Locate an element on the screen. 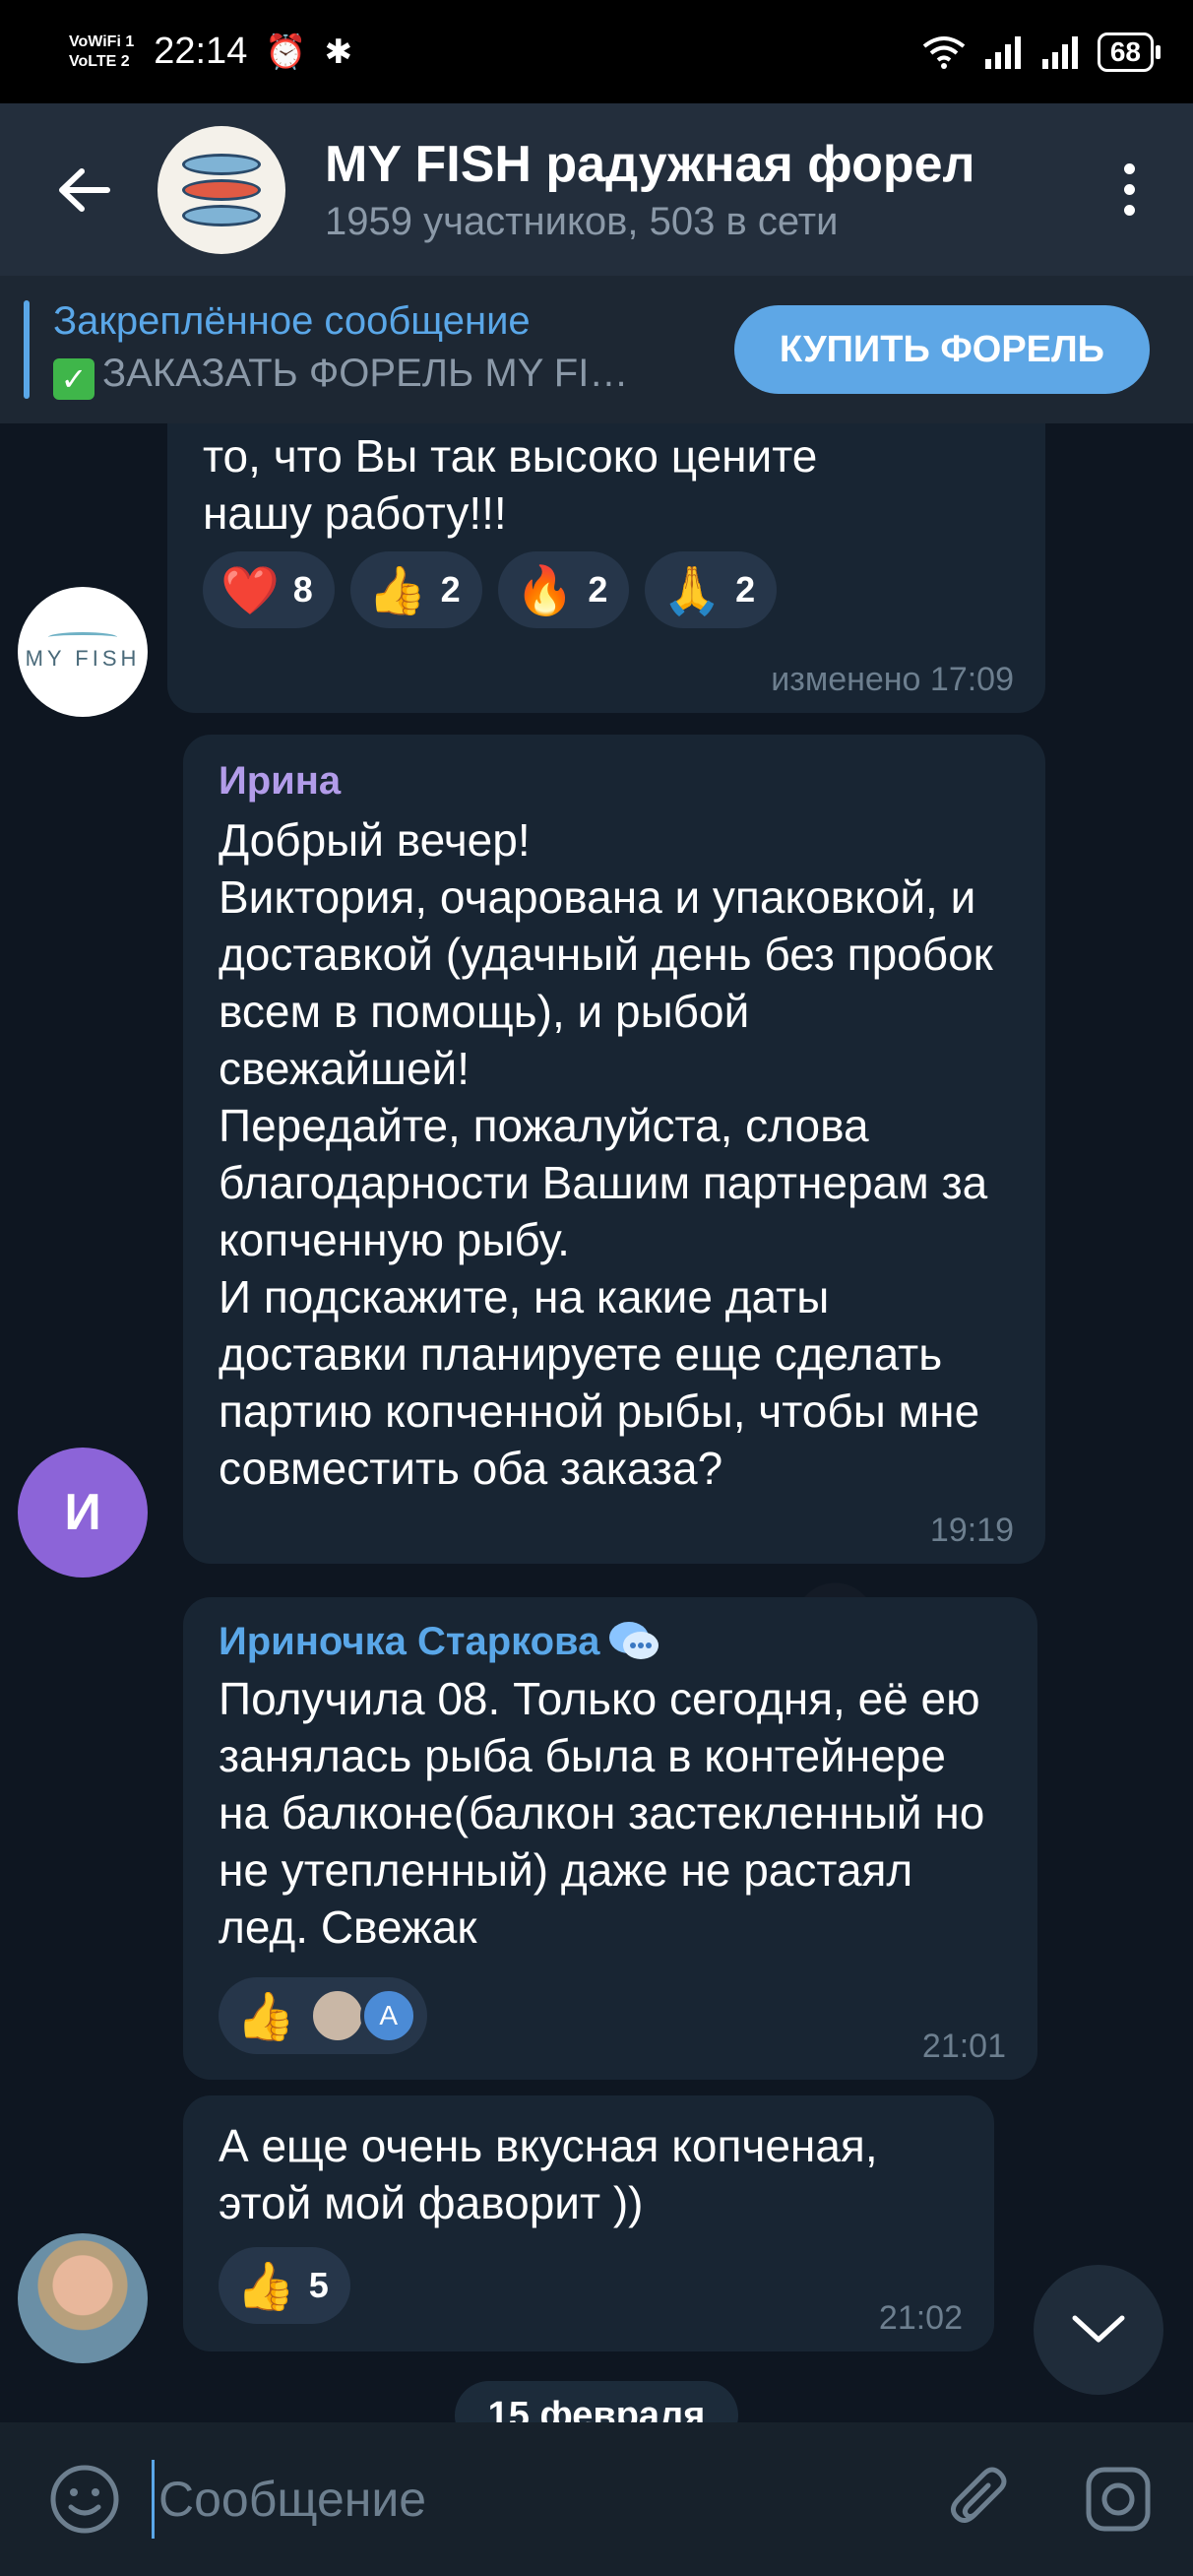 The image size is (1193, 2576). chat-bubbles-icon is located at coordinates (634, 1640).